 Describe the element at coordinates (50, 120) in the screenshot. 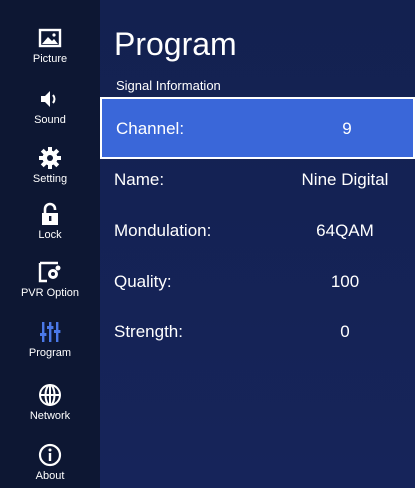

I see `sidebar-item-label: Sound` at that location.